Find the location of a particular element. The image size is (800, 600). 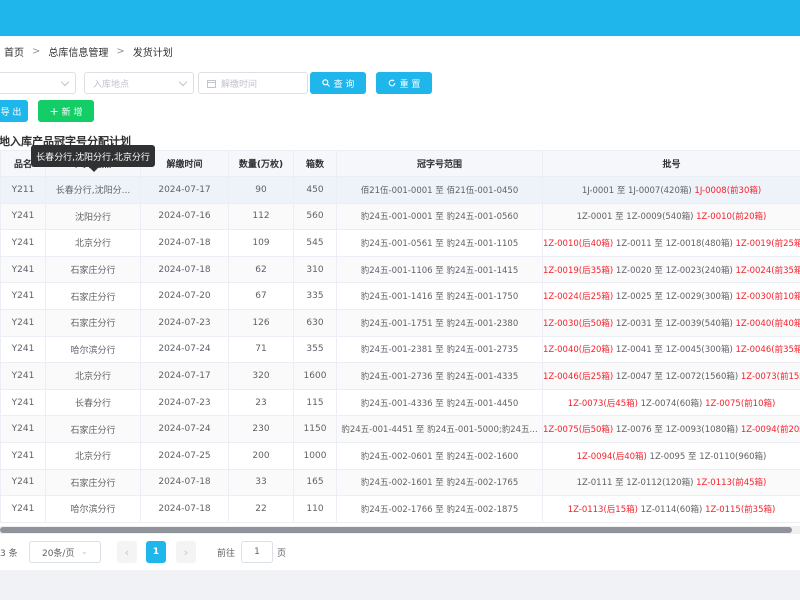

chevron-down-icon: ⌄ is located at coordinates (84, 552).